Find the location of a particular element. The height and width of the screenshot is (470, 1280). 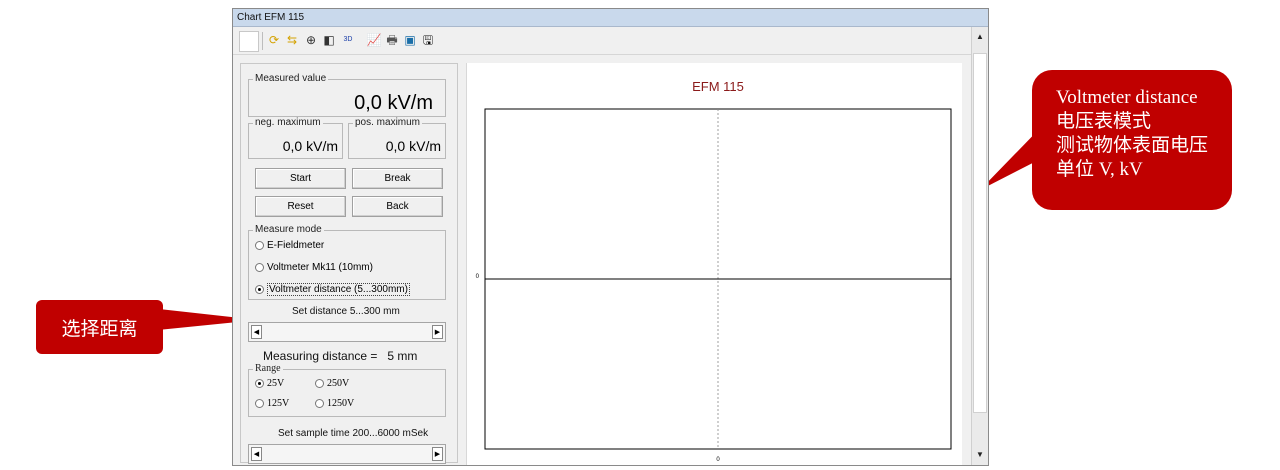

distance-callout: 选择距离 is located at coordinates (99, 327).